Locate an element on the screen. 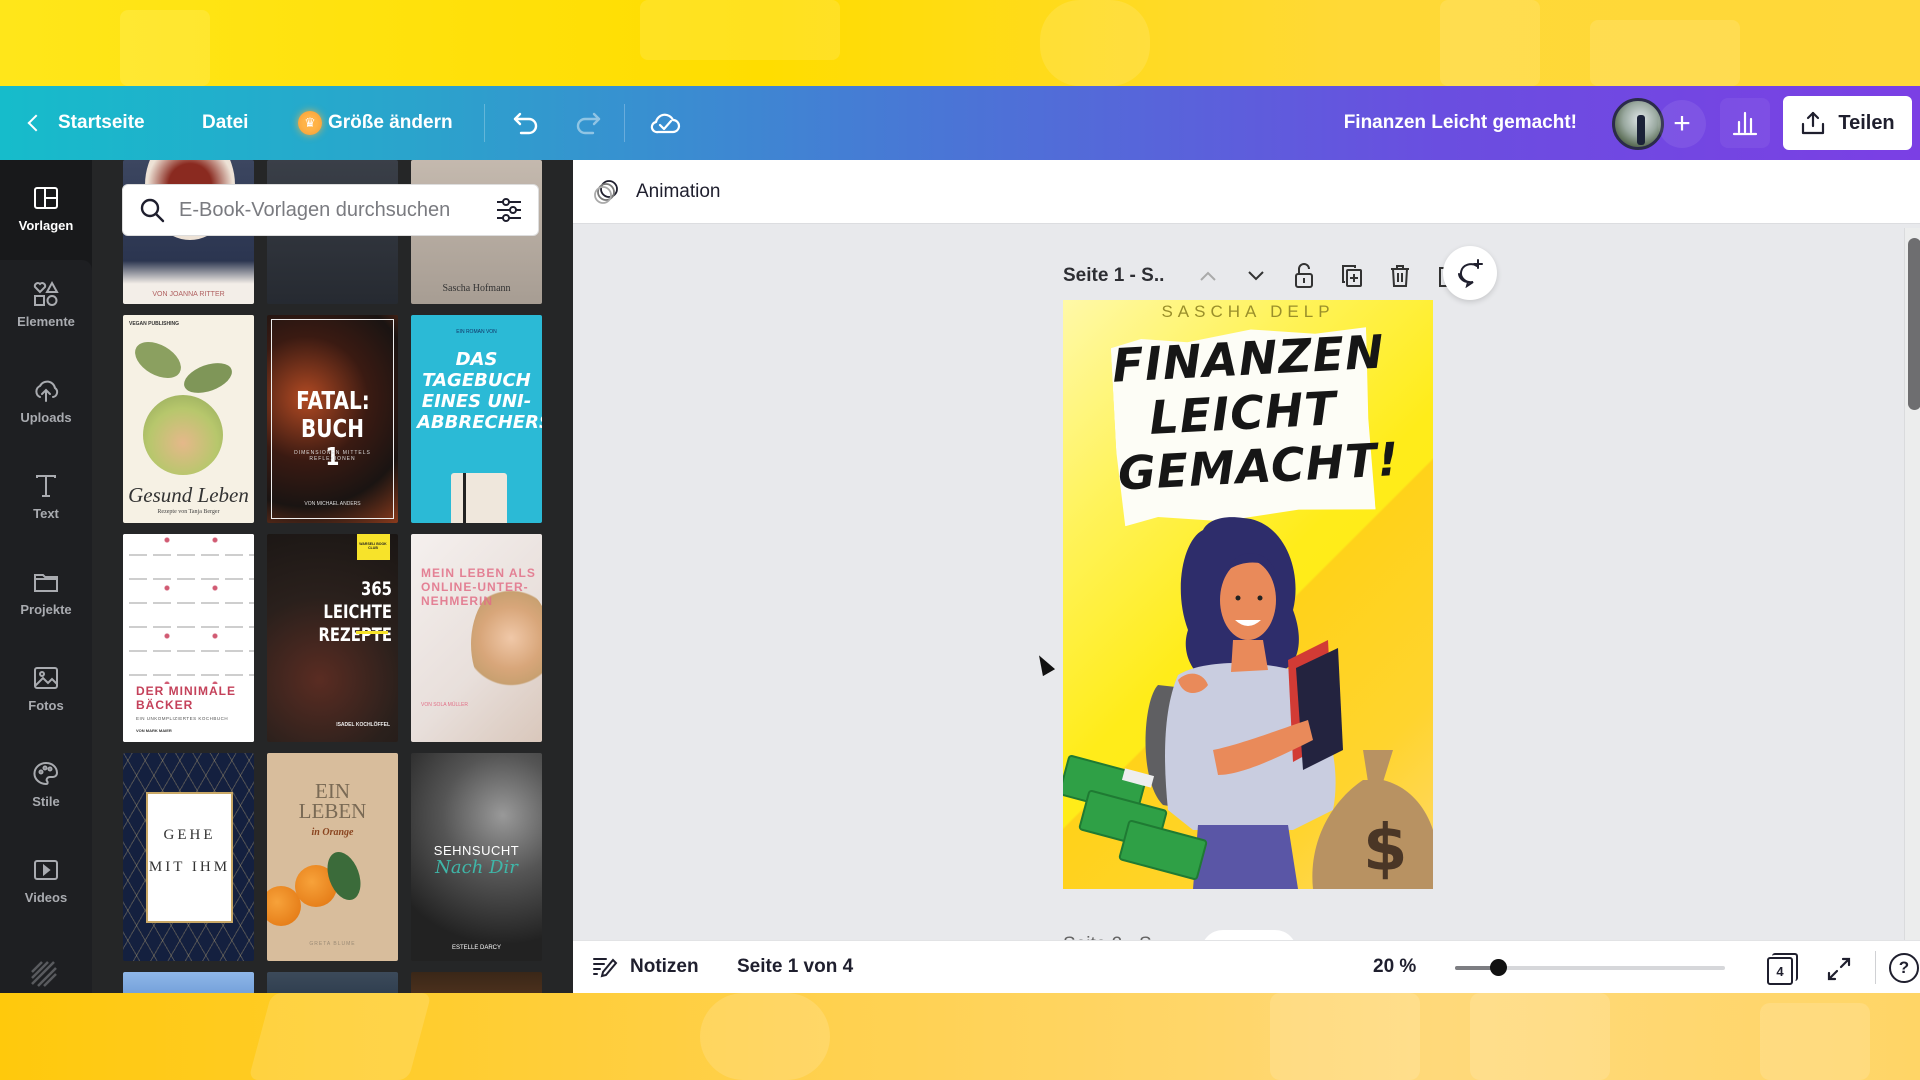 Image resolution: width=1920 pixels, height=1080 pixels. shapes-icon is located at coordinates (46, 293).